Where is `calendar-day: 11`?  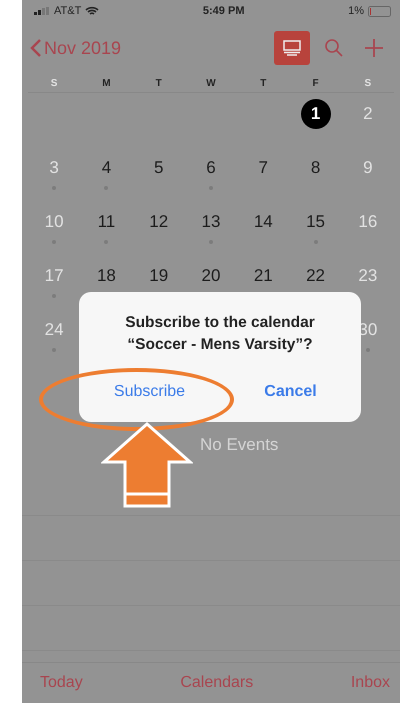 calendar-day: 11 is located at coordinates (106, 222).